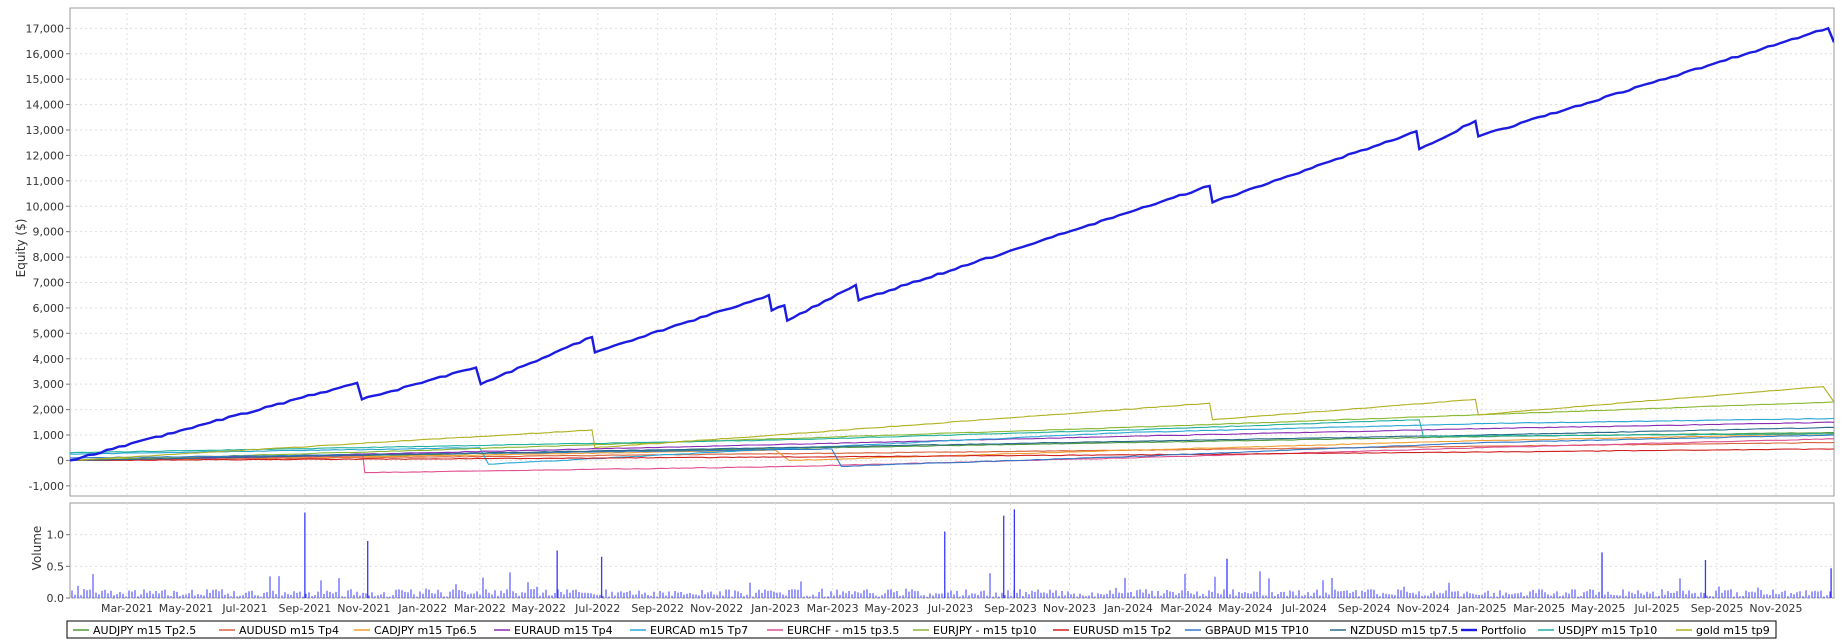 The height and width of the screenshot is (641, 1842). What do you see at coordinates (49, 308) in the screenshot?
I see `y-tick-label: 6,000` at bounding box center [49, 308].